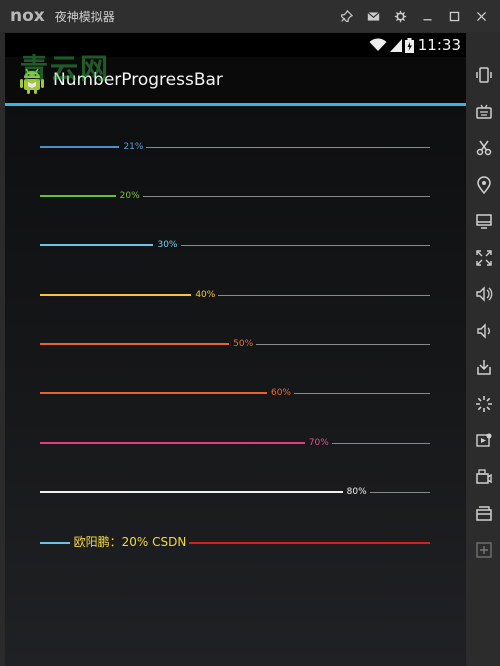 The width and height of the screenshot is (500, 666). I want to click on folder-icon, so click(483, 513).